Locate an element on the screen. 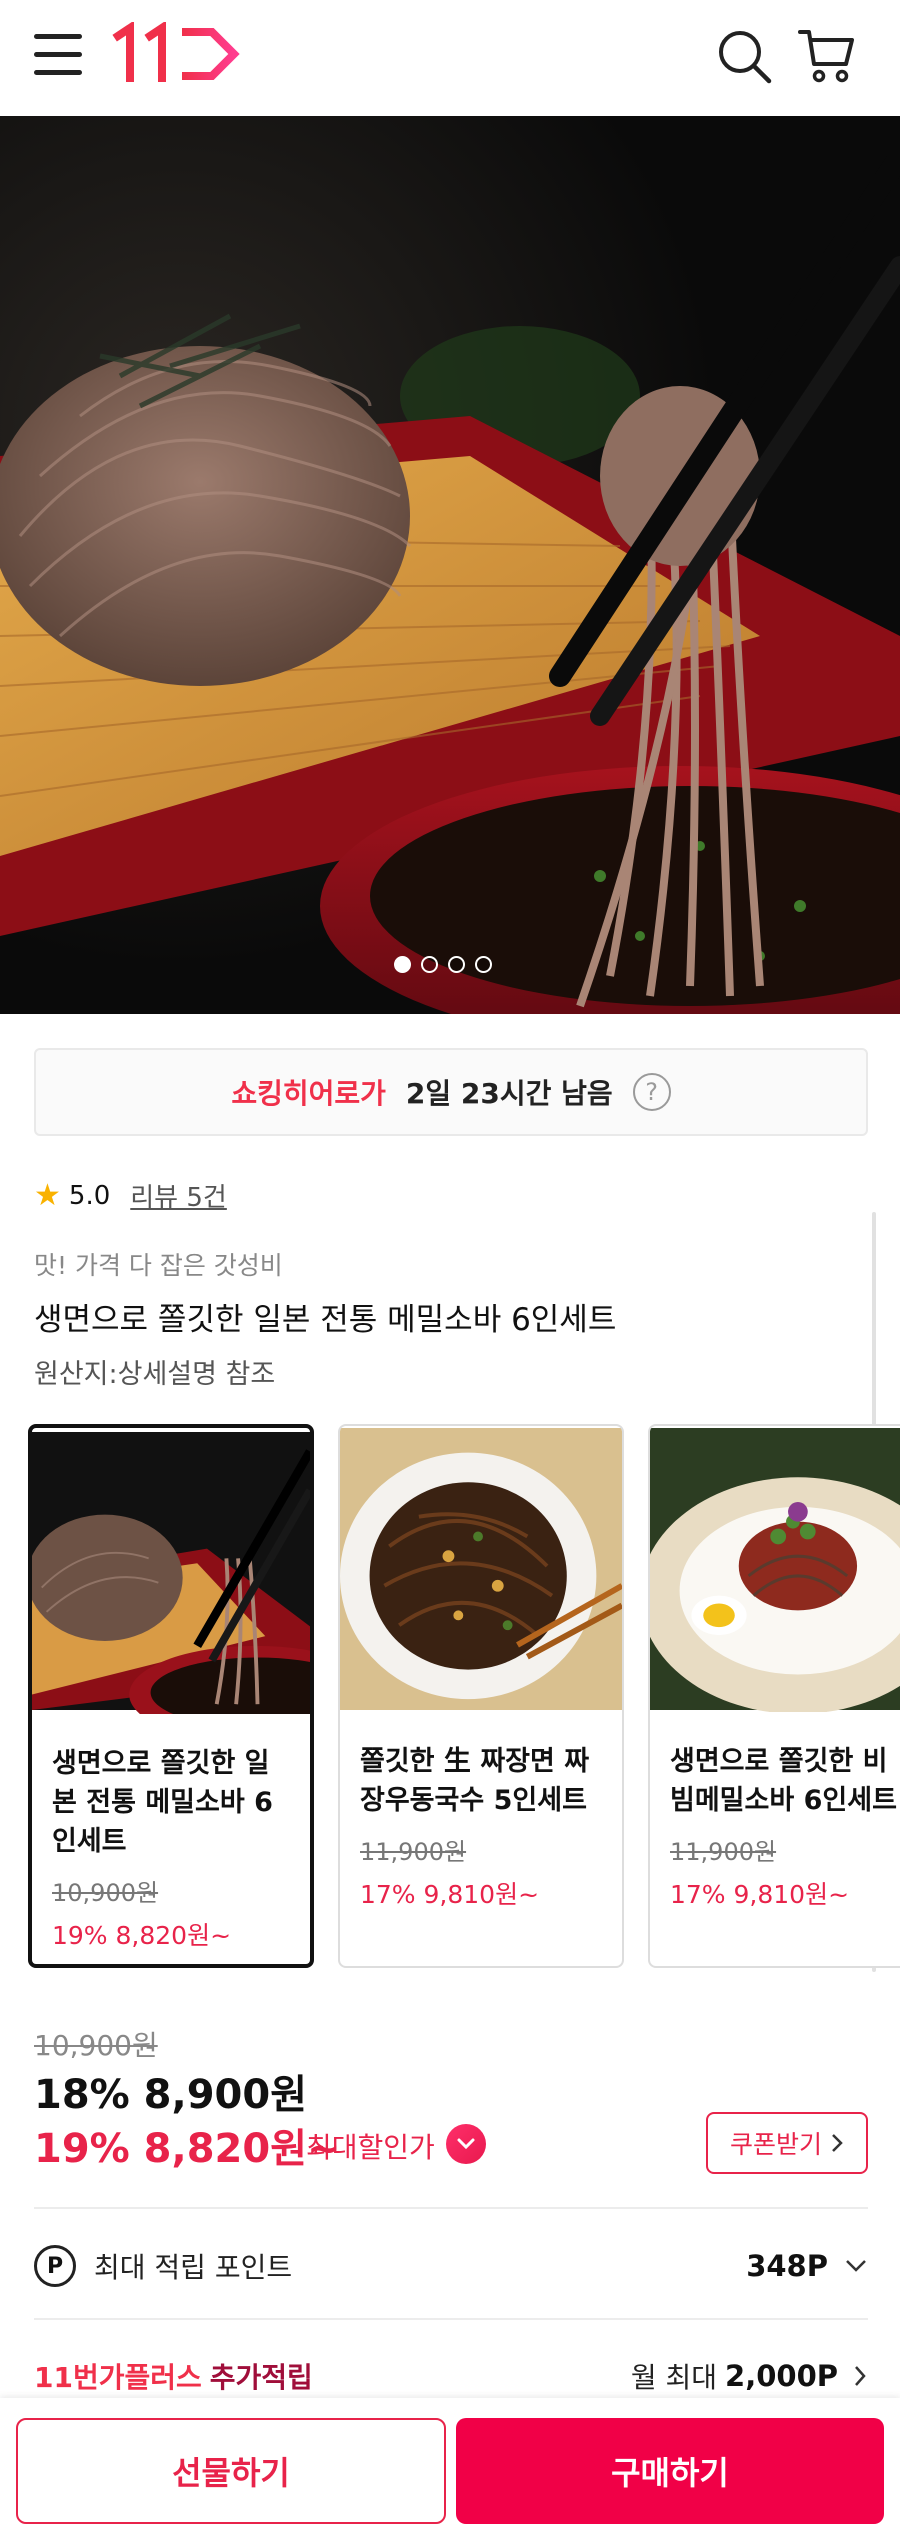 Image resolution: width=900 pixels, height=2539 pixels. product-title: 생면으로 쫄깃한 일본 전통 메밀소바 6인세트 is located at coordinates (325, 1320).